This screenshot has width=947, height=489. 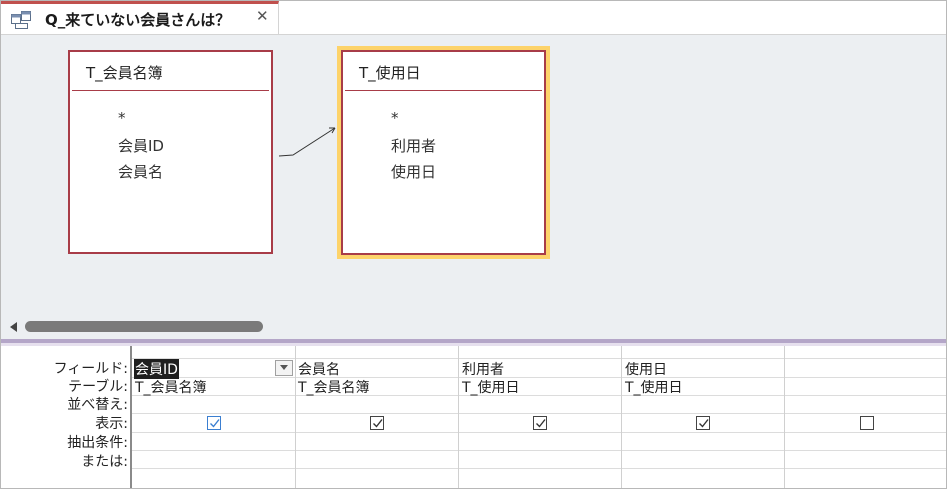 What do you see at coordinates (413, 171) in the screenshot?
I see `field-list-item: 使用日` at bounding box center [413, 171].